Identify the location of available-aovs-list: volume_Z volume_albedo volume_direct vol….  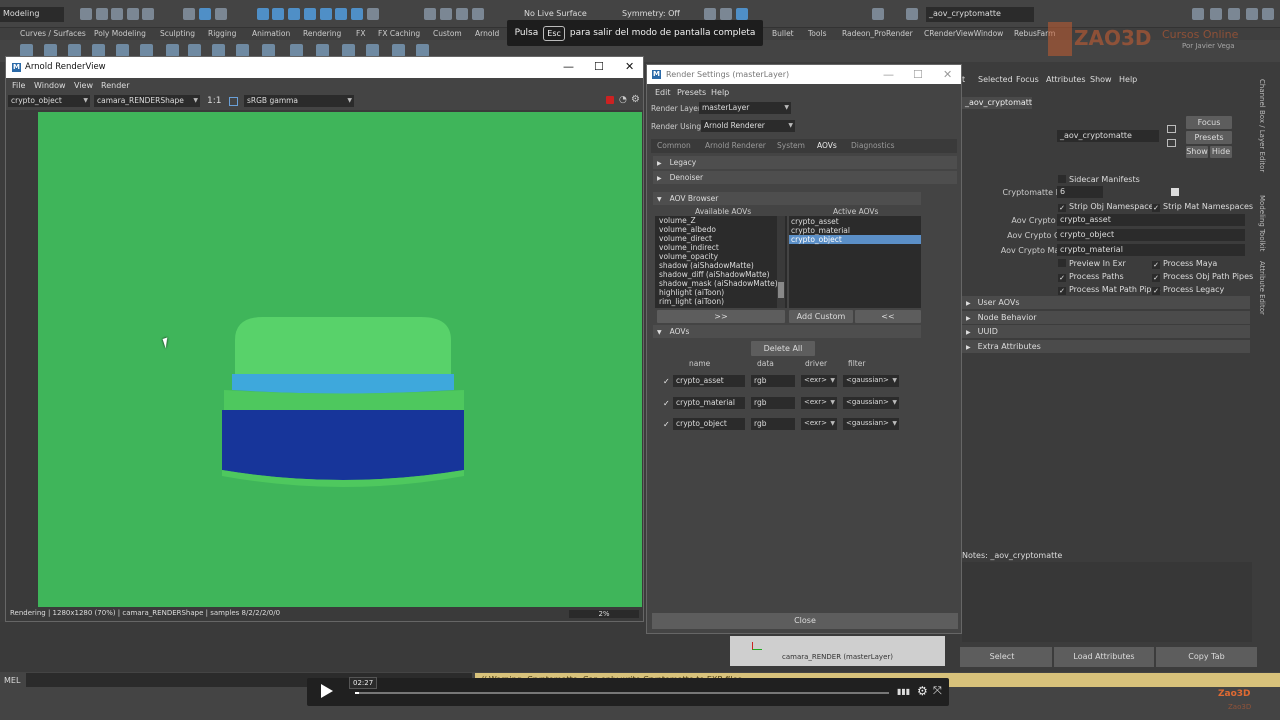
(721, 262).